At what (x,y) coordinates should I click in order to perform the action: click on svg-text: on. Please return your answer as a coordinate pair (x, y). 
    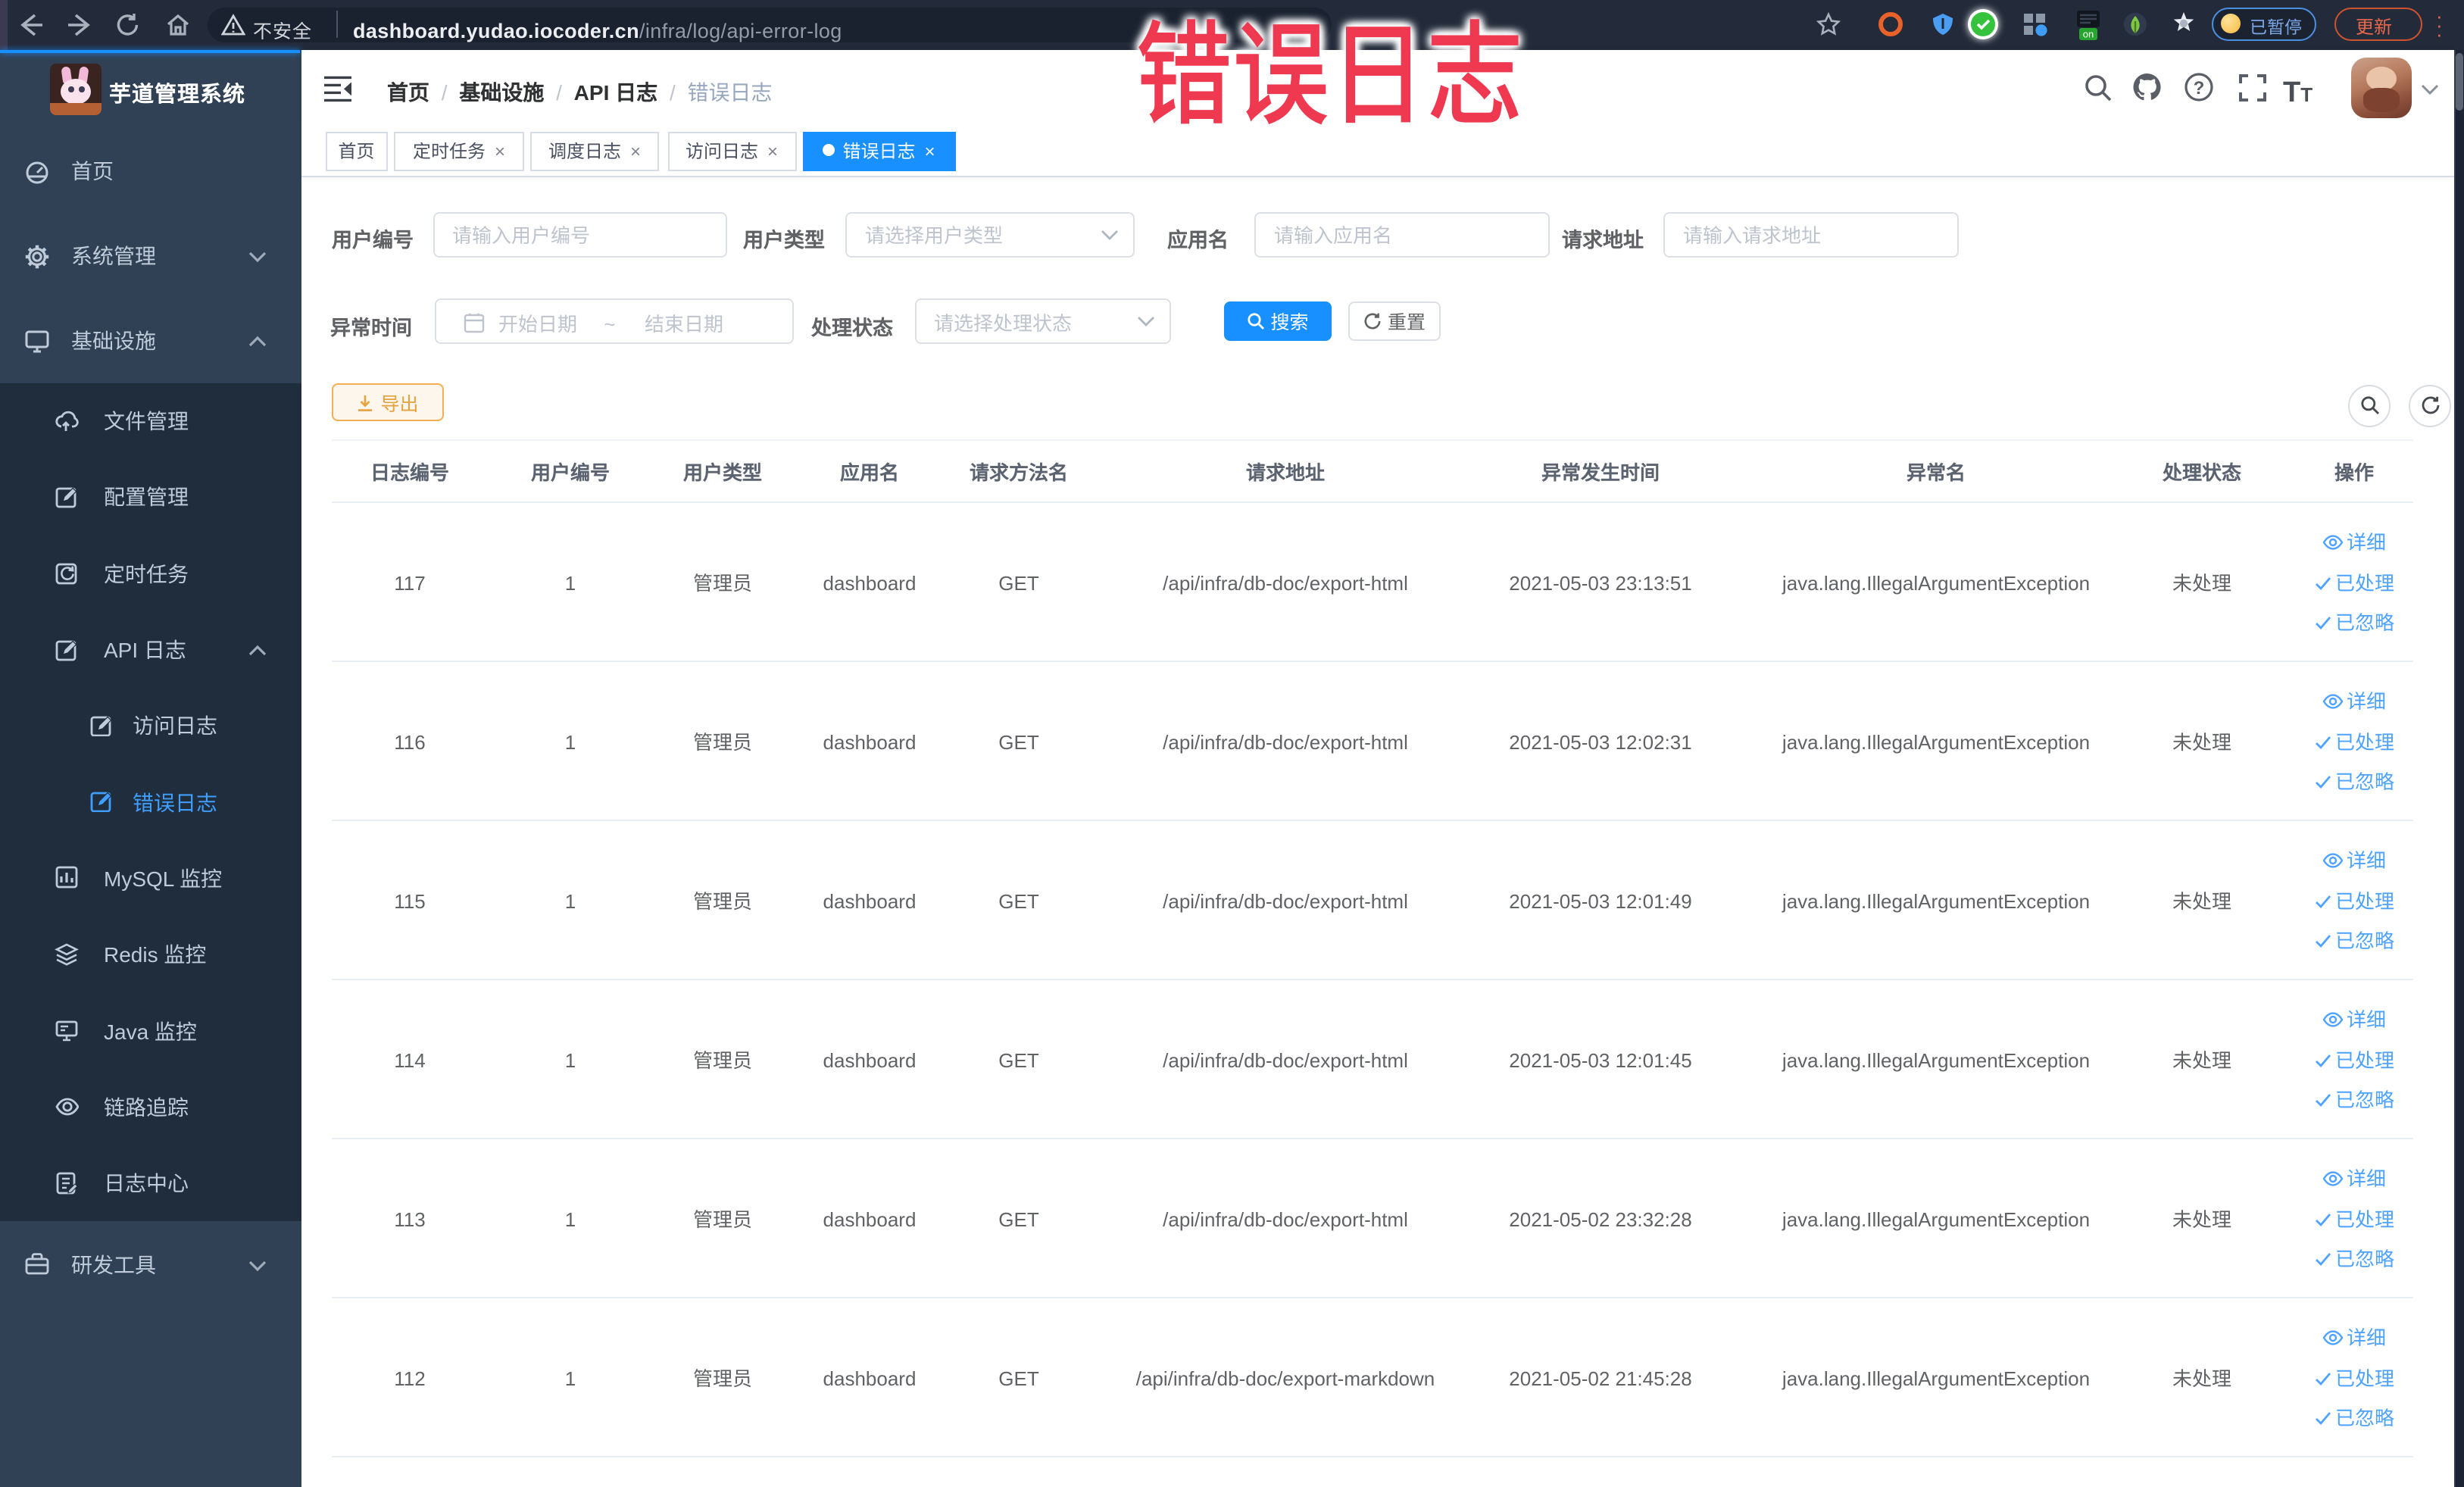
    Looking at the image, I should click on (2088, 34).